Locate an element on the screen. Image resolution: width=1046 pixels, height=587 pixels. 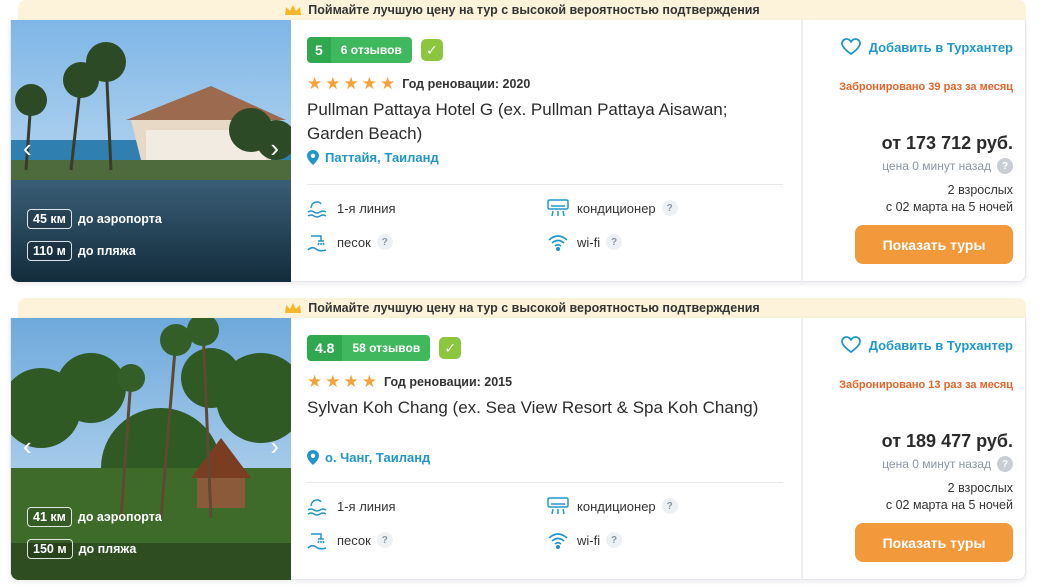
renovation-year: Год реновации: 2015 is located at coordinates (448, 381).